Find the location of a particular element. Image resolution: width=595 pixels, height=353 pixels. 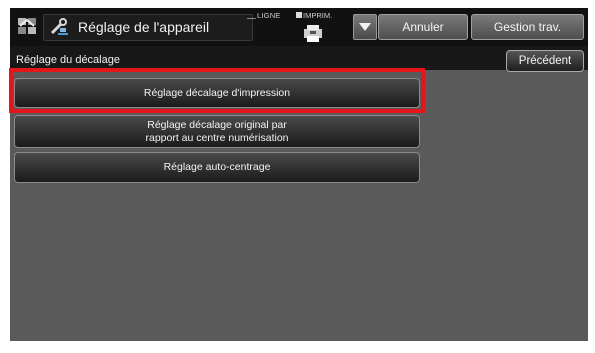

section-title: Réglage du décalage is located at coordinates (68, 60).